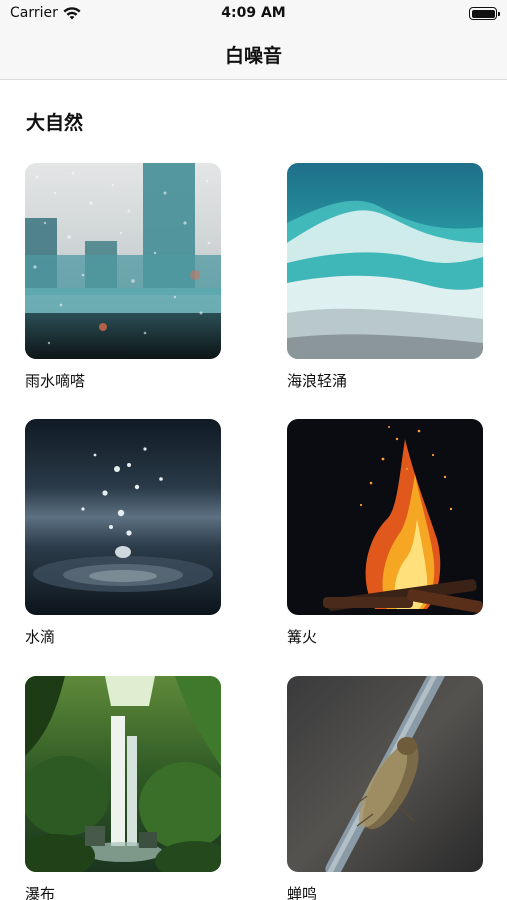 The image size is (507, 900). I want to click on status-time: 4:09 AM, so click(253, 13).